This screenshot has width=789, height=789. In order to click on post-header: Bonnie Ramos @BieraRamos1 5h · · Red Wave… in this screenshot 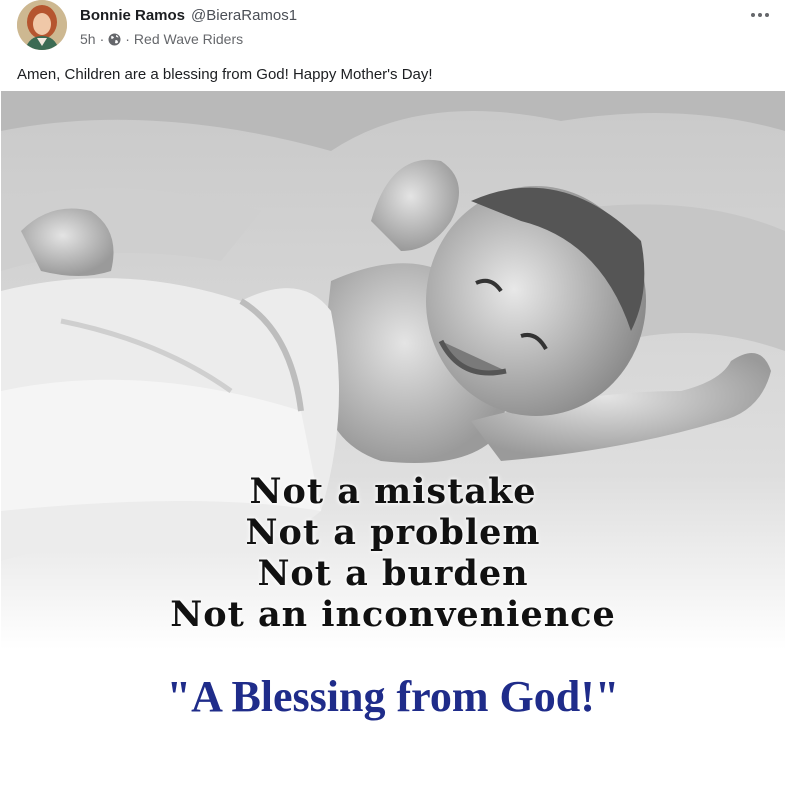, I will do `click(394, 30)`.